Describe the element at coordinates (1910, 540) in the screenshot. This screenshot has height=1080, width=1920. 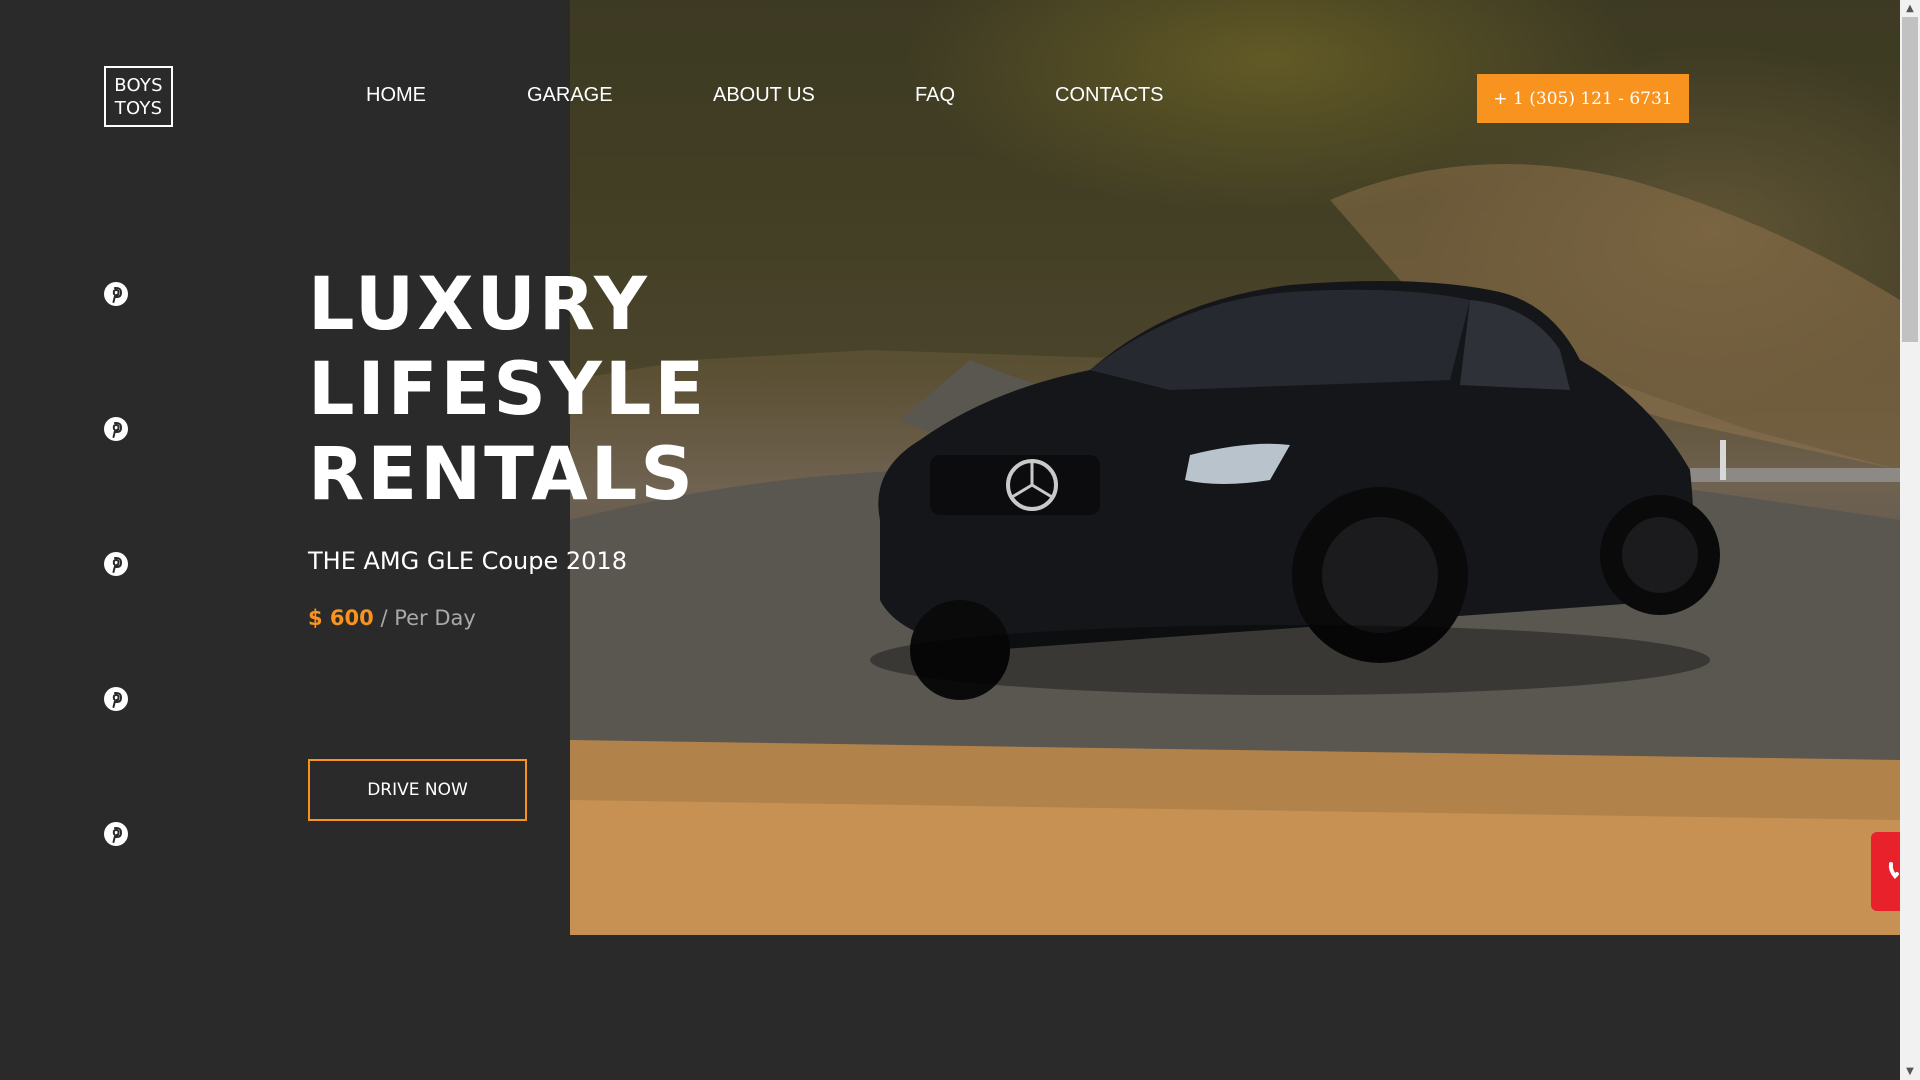
I see `page-scrollbar: ▲ ▼` at that location.